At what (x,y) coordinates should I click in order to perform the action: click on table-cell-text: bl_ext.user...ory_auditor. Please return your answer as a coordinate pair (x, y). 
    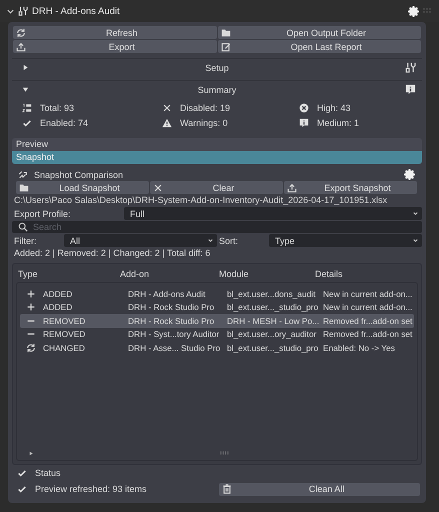
    Looking at the image, I should click on (272, 334).